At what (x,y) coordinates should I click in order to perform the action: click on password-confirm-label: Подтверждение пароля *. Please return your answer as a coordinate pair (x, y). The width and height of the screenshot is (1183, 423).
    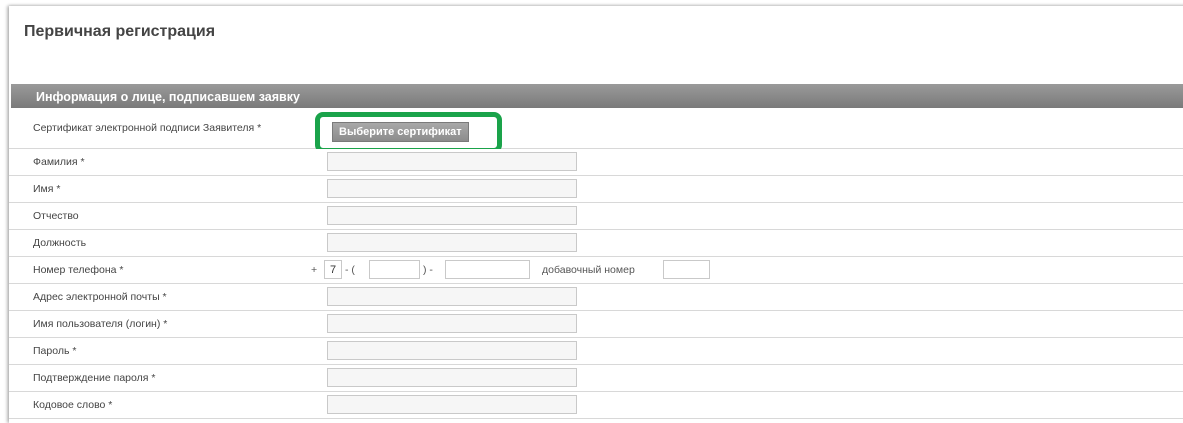
    Looking at the image, I should click on (94, 378).